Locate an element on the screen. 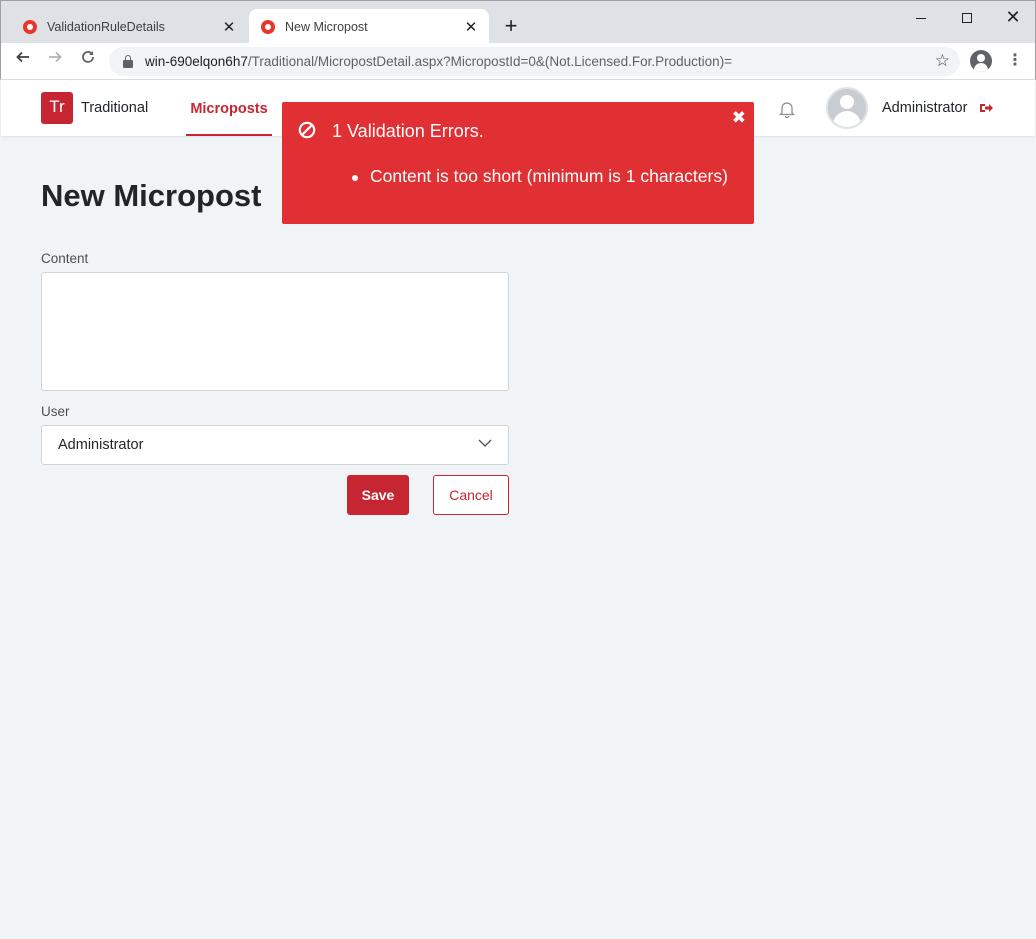 Image resolution: width=1036 pixels, height=939 pixels. user-name: Administrator is located at coordinates (924, 108).